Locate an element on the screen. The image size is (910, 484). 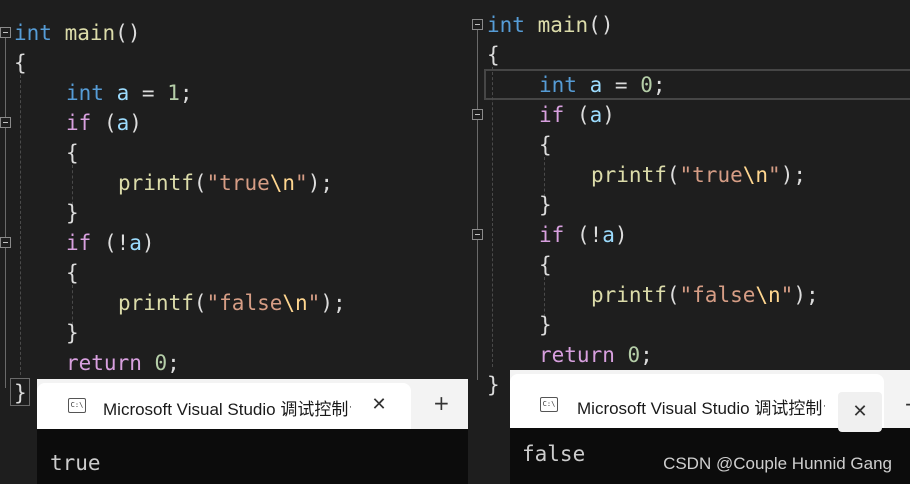
code-line-12: return 0; is located at coordinates (123, 363).